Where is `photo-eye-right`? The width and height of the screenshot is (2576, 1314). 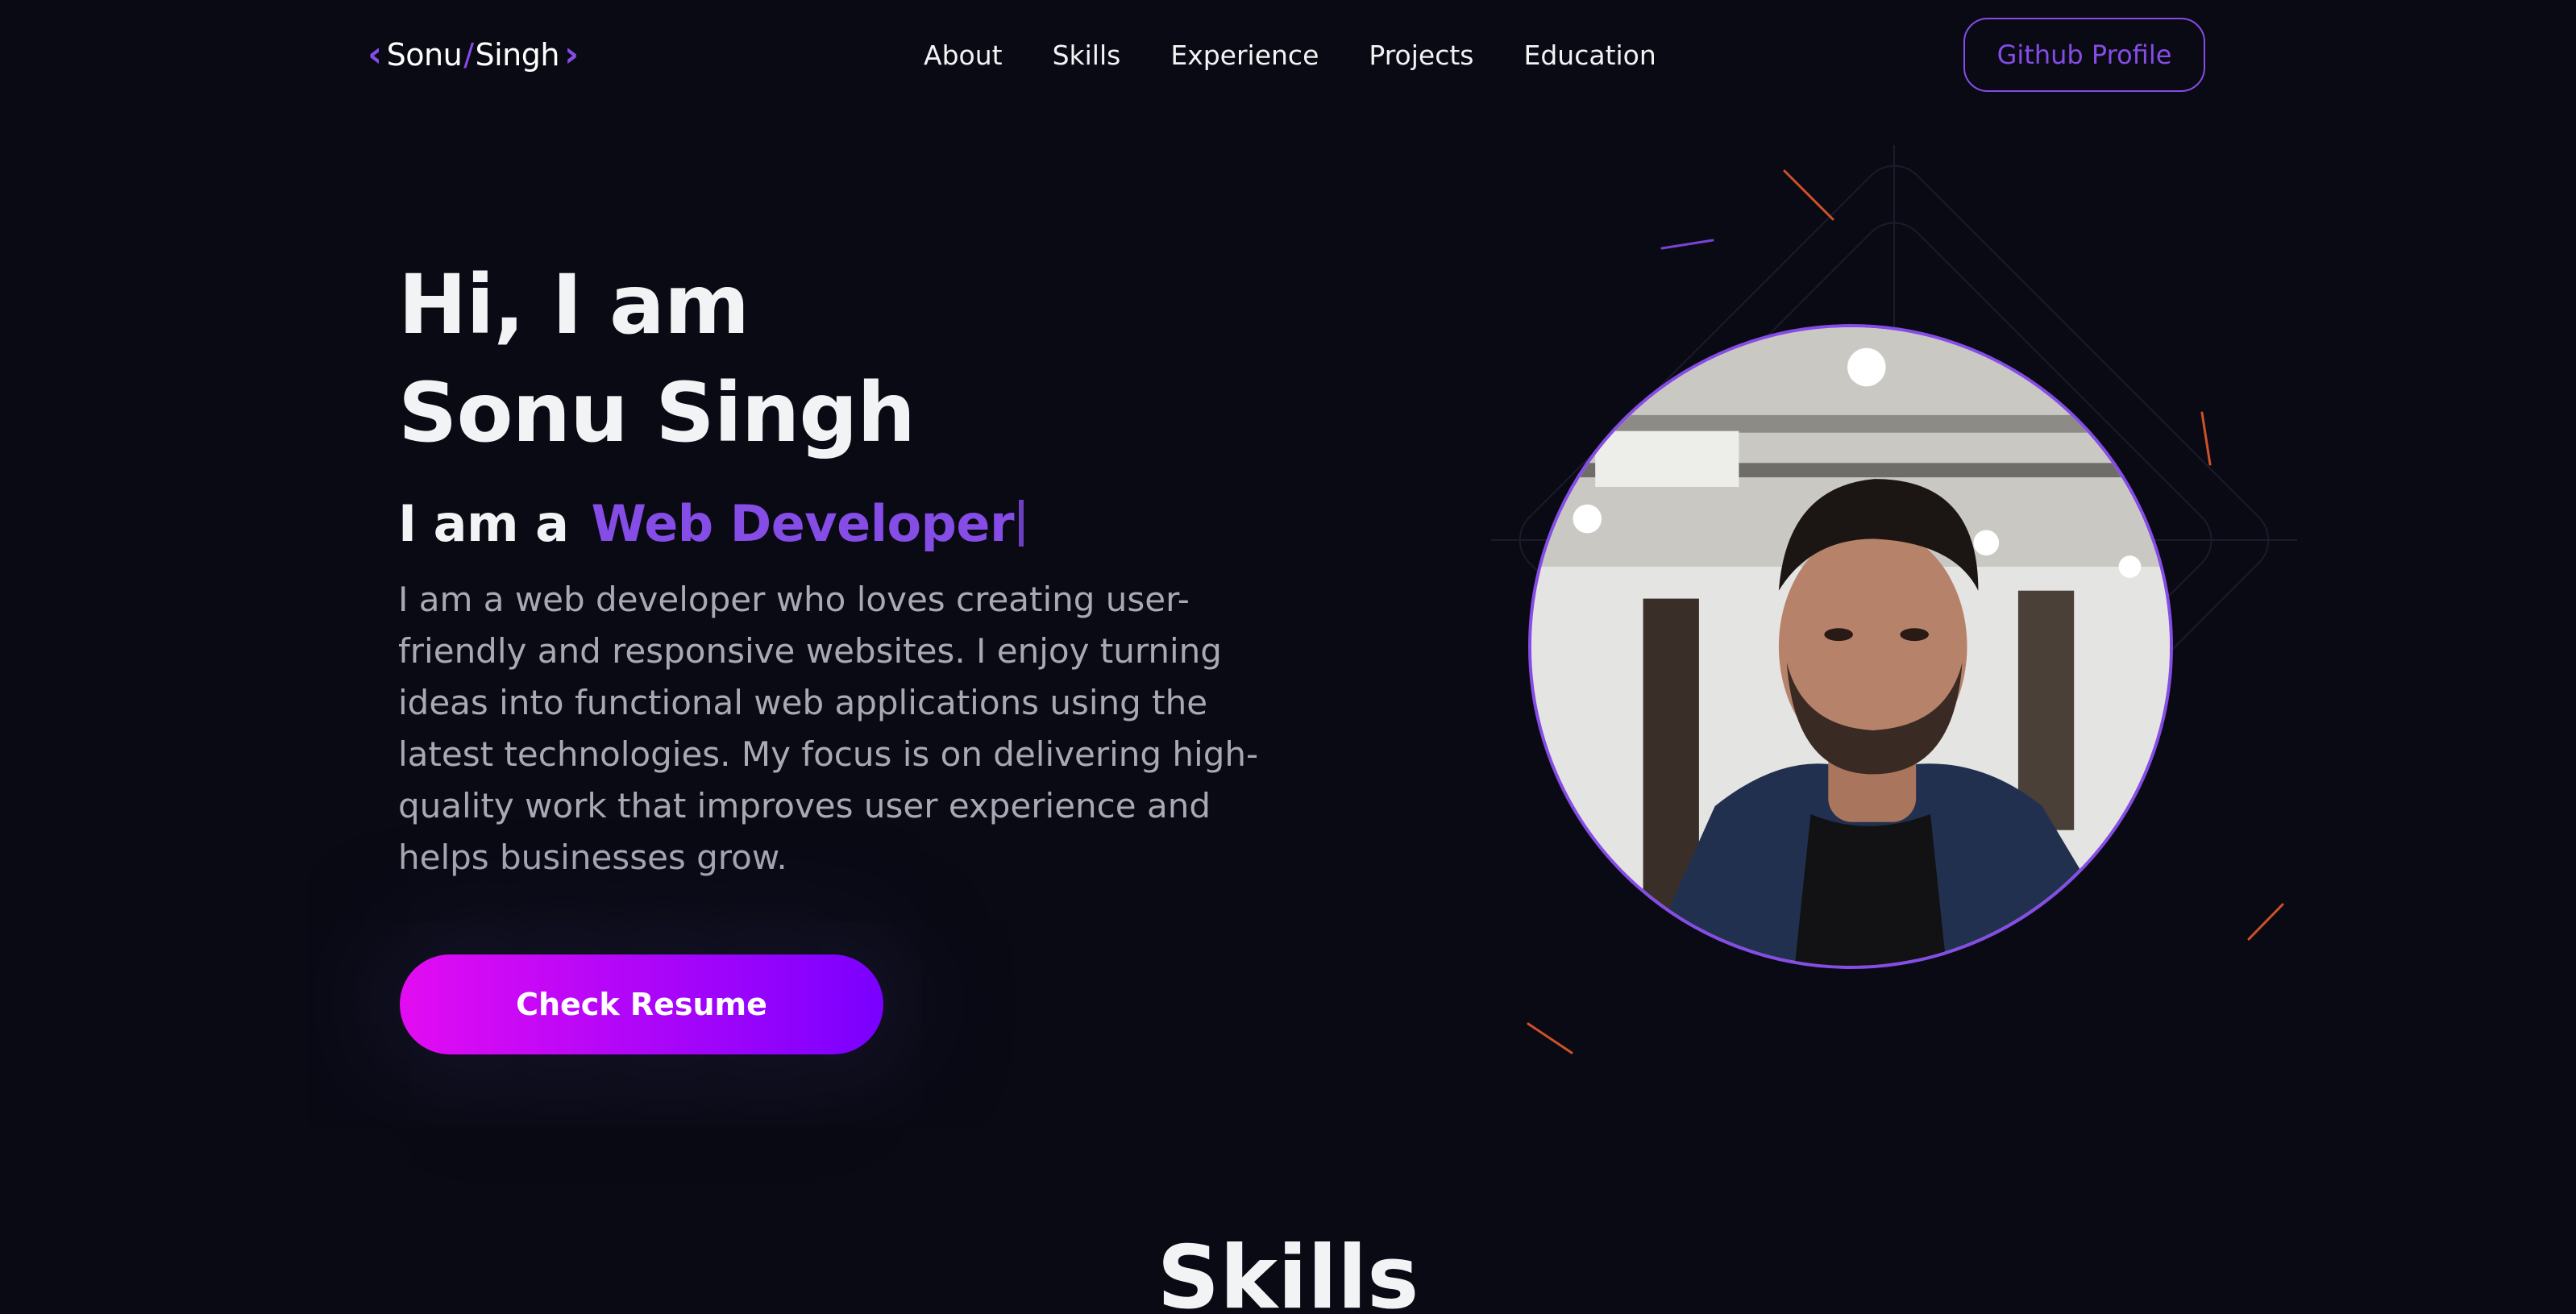
photo-eye-right is located at coordinates (1915, 635).